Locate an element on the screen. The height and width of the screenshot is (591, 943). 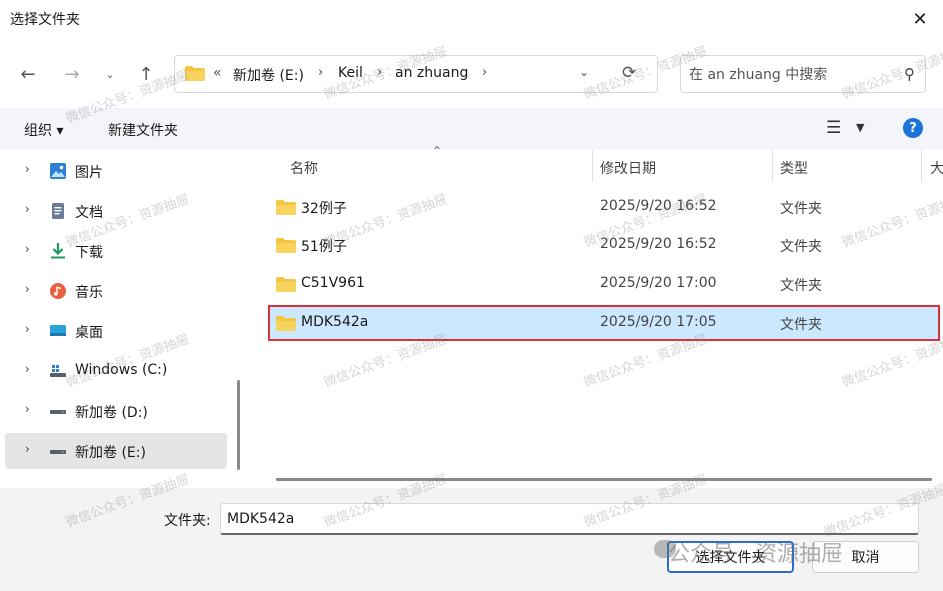
refresh-icon: ⟳ is located at coordinates (629, 73).